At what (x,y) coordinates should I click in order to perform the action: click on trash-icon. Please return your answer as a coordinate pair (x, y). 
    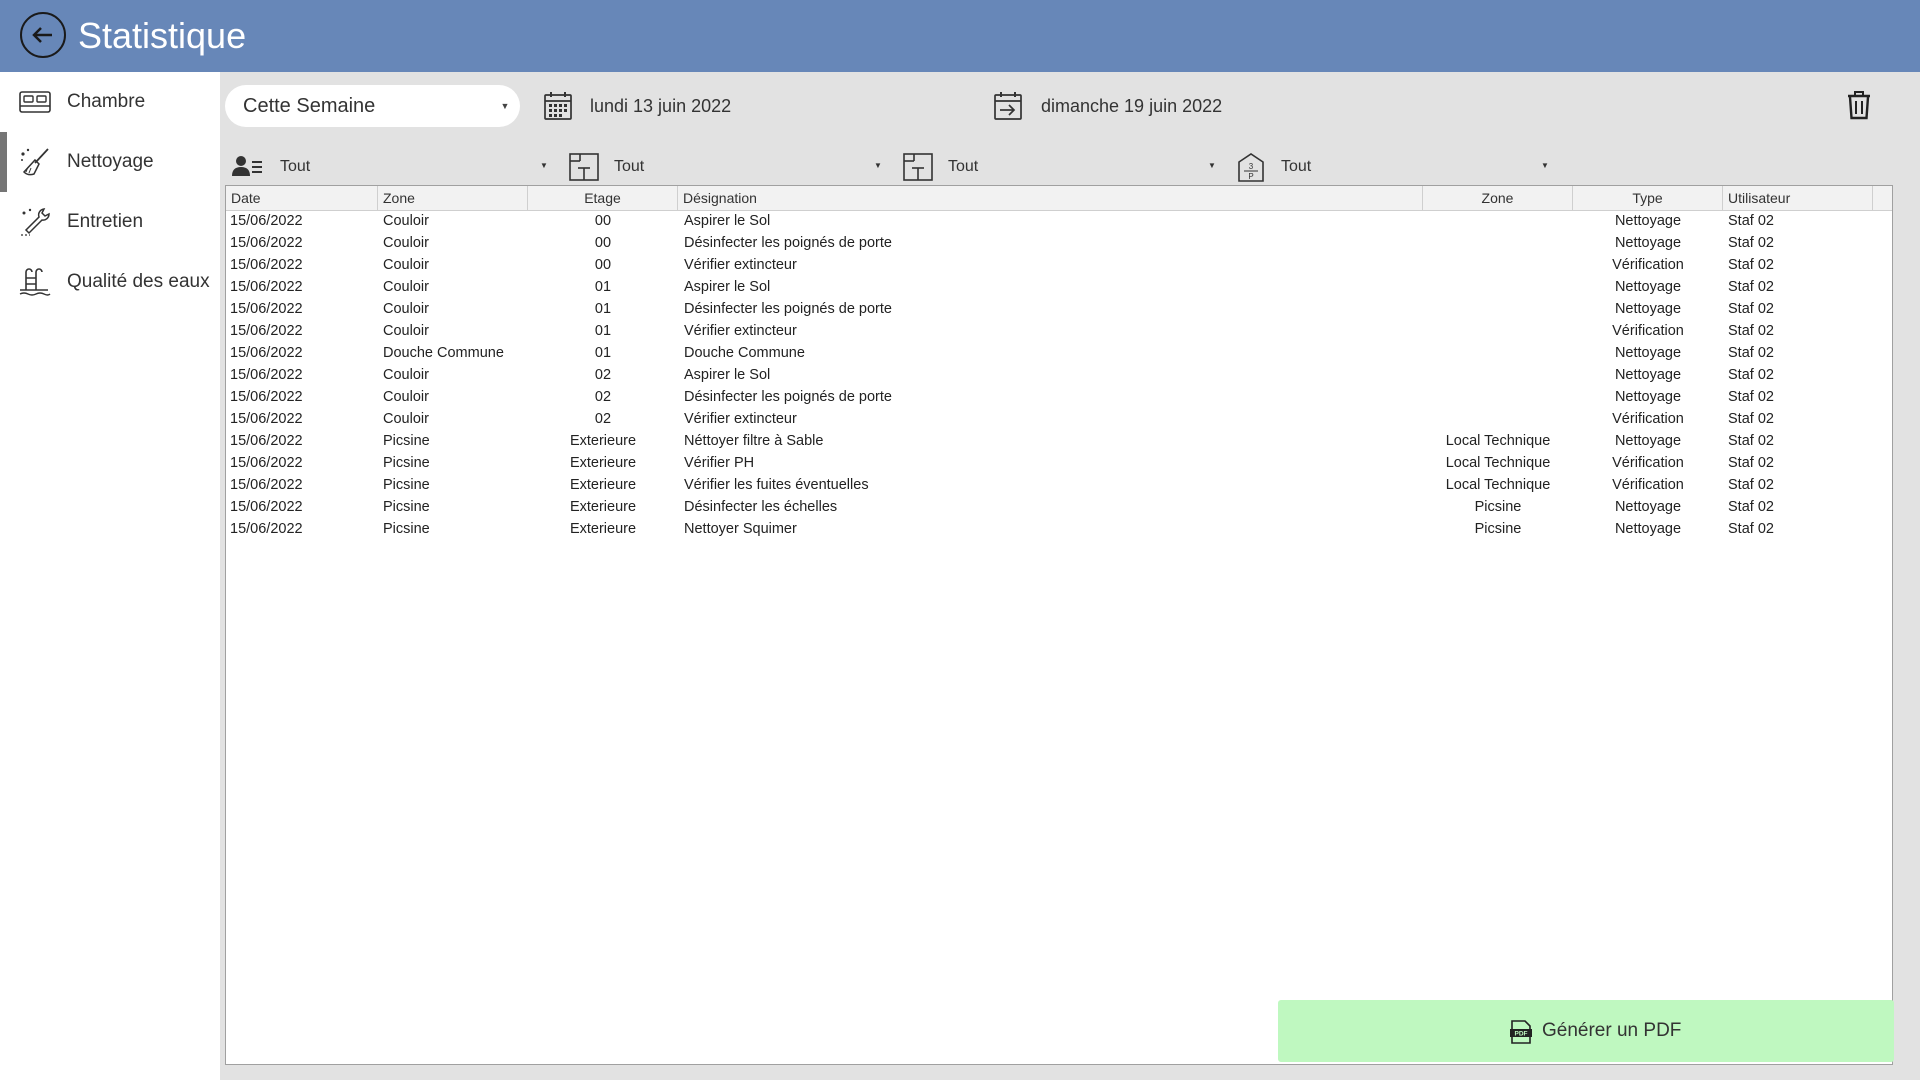
    Looking at the image, I should click on (1859, 105).